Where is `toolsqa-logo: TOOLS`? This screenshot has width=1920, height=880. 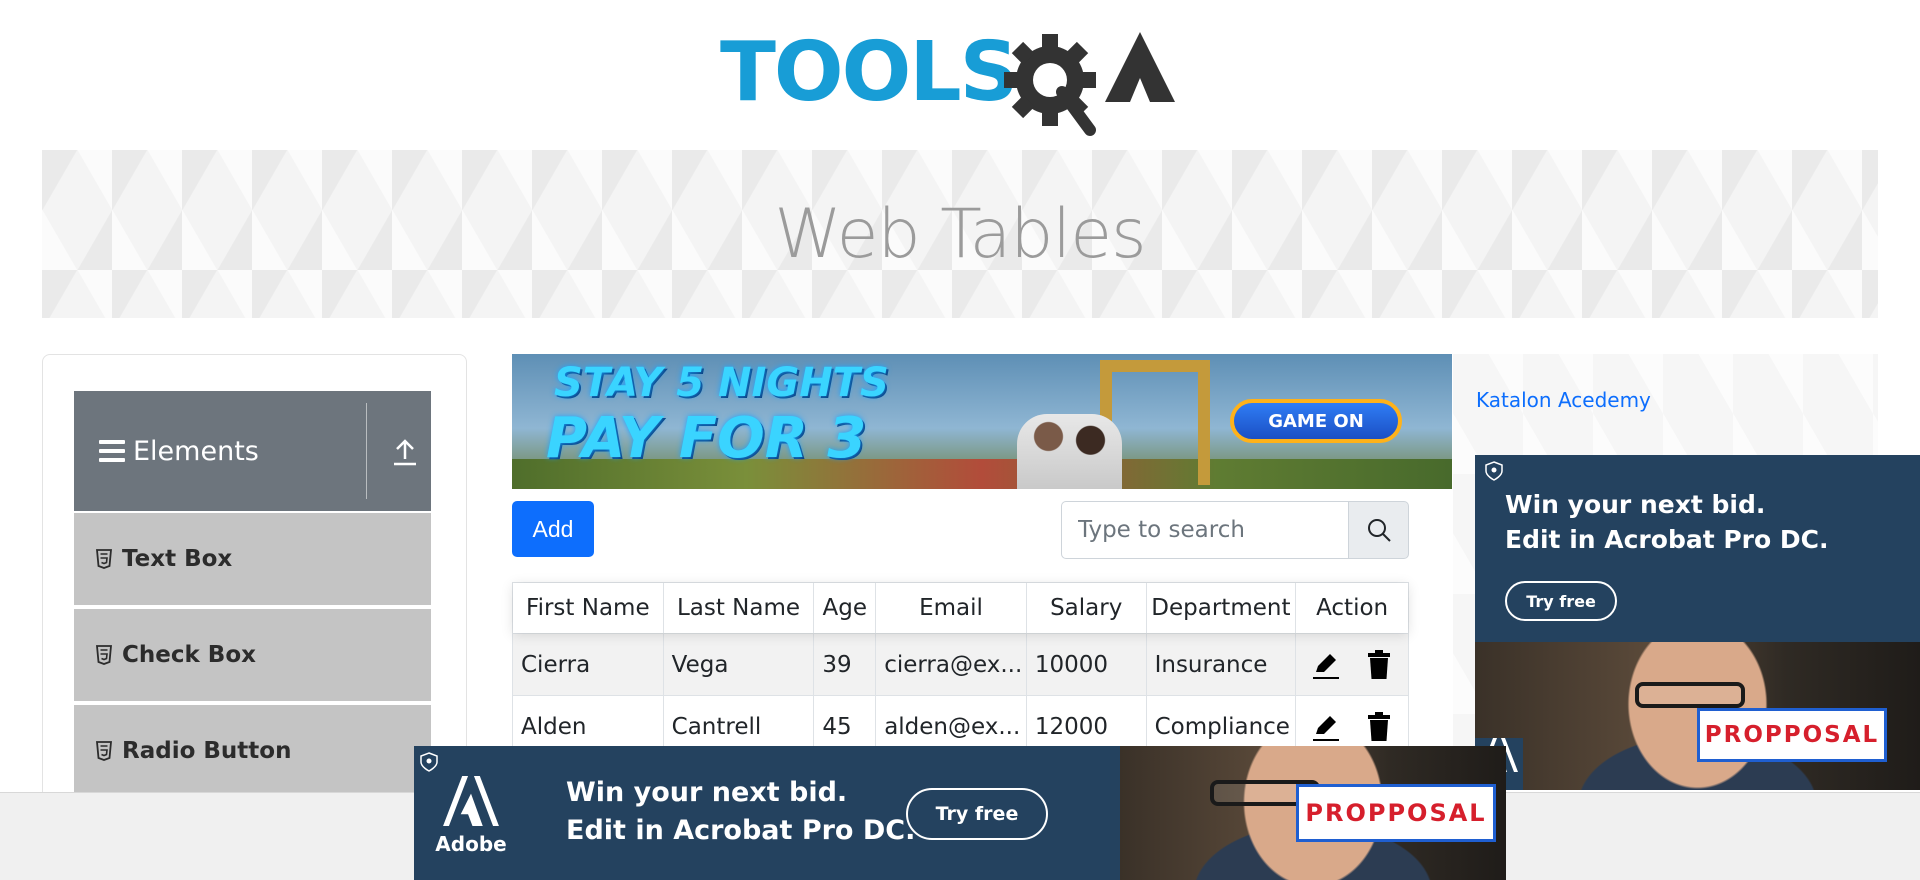
toolsqa-logo: TOOLS is located at coordinates (962, 79).